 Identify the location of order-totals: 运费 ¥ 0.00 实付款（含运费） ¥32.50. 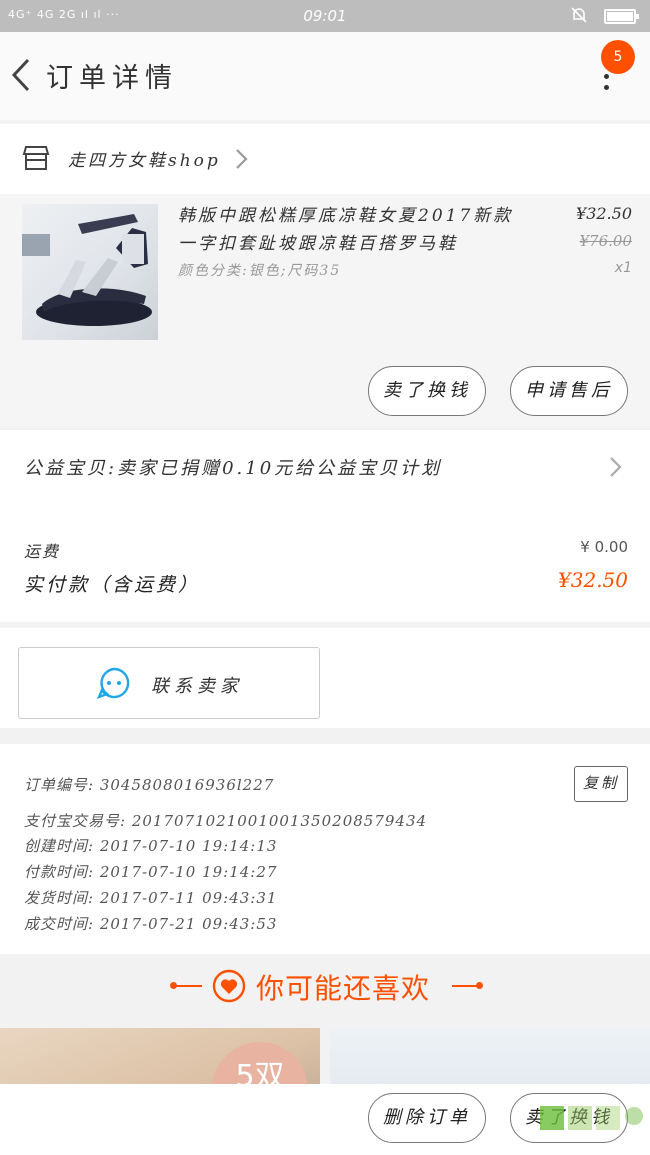
(325, 563).